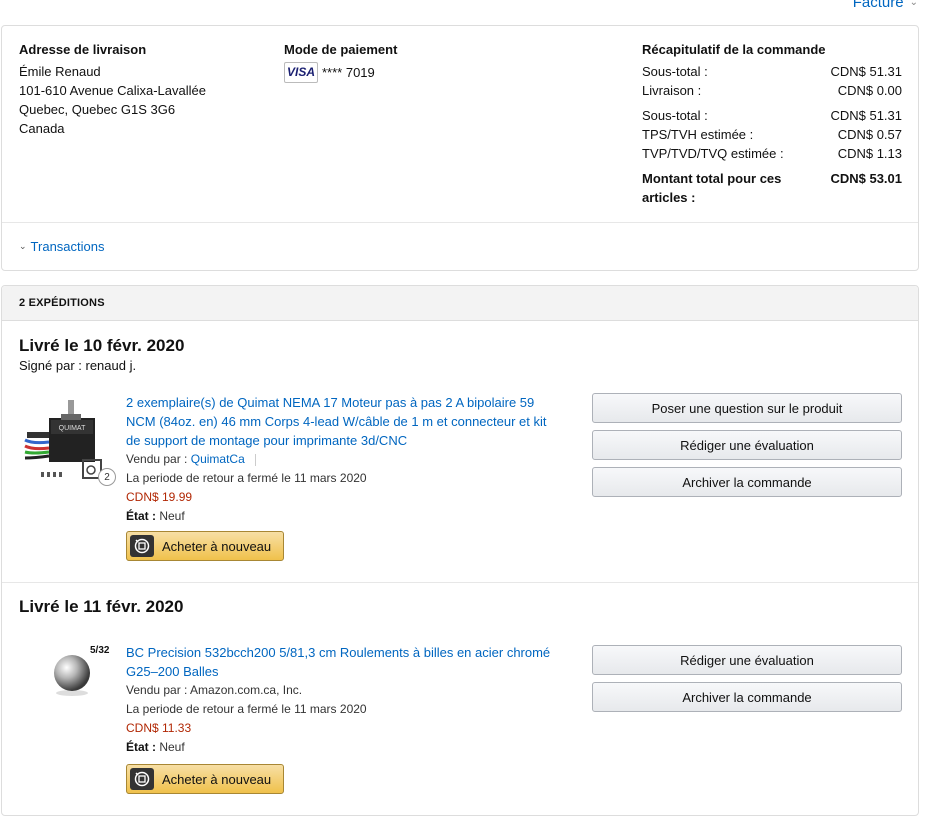  What do you see at coordinates (107, 477) in the screenshot?
I see `quantity-badge: 2` at bounding box center [107, 477].